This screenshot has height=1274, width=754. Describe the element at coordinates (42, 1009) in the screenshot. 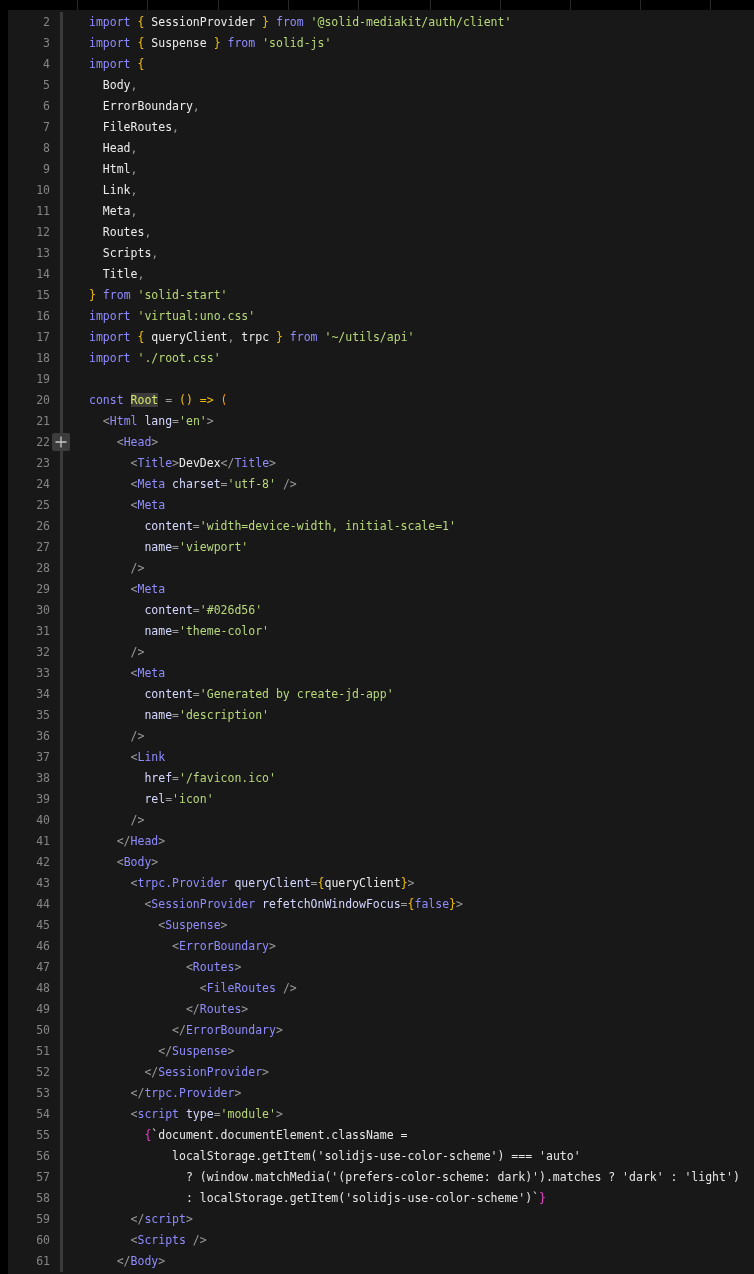

I see `line-number: 49` at that location.